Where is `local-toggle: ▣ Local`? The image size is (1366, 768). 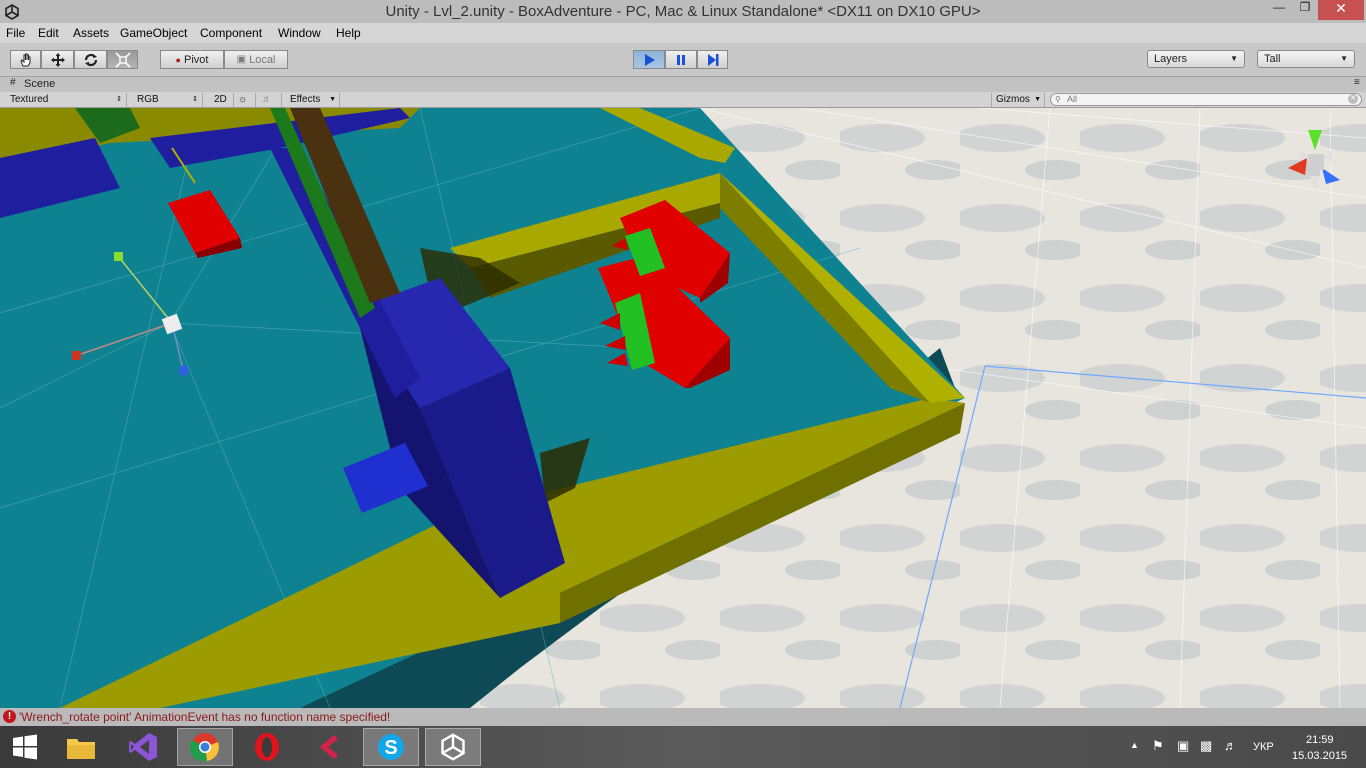
local-toggle: ▣ Local is located at coordinates (256, 59).